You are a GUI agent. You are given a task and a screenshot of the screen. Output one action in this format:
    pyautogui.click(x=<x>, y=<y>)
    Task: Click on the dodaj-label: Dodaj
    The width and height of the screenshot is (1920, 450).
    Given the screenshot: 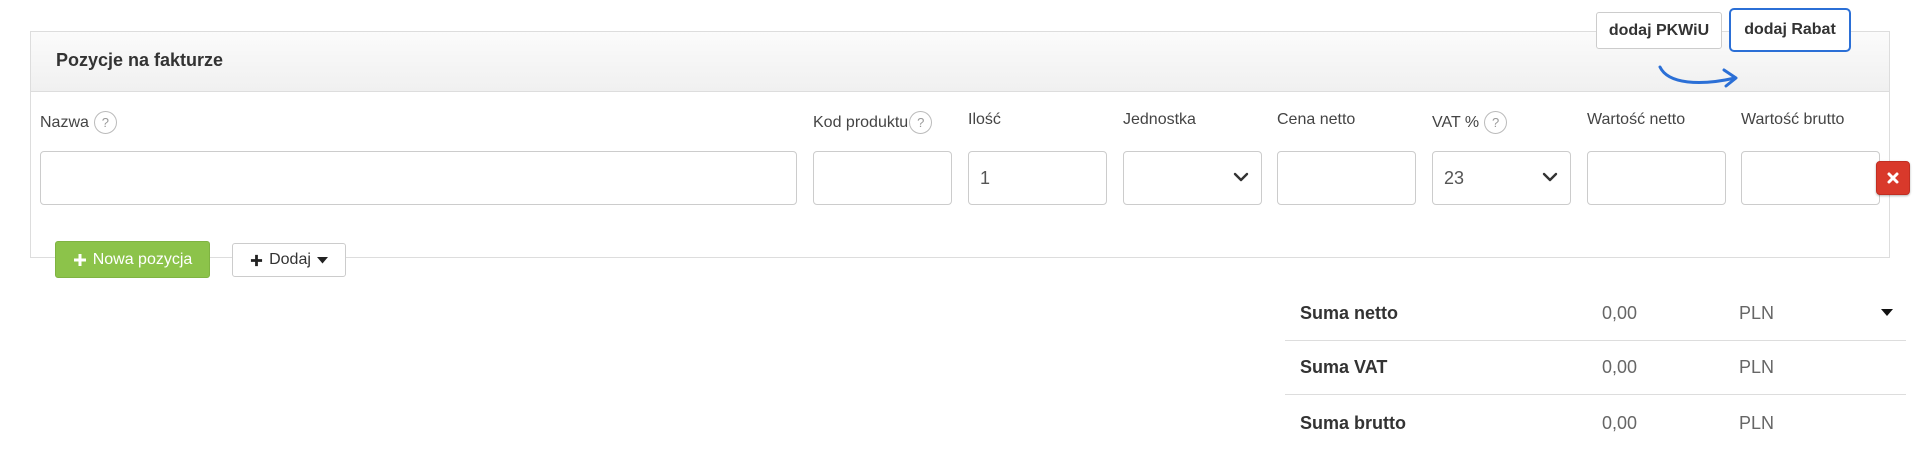 What is the action you would take?
    pyautogui.click(x=290, y=259)
    